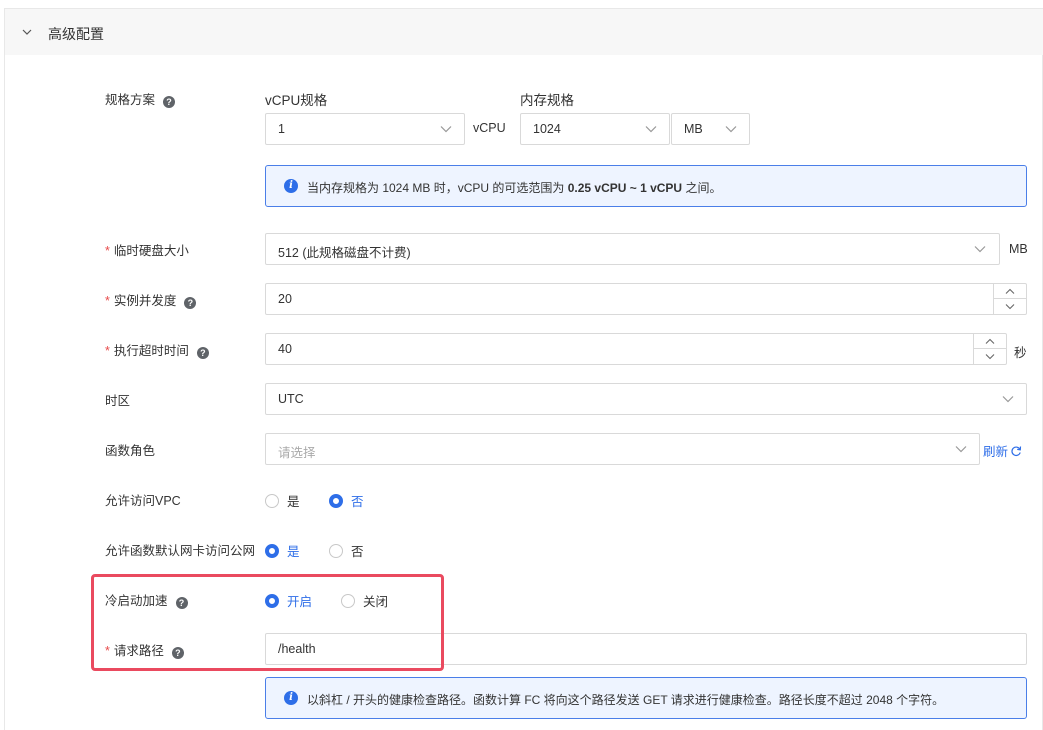 The height and width of the screenshot is (730, 1043). Describe the element at coordinates (293, 502) in the screenshot. I see `vpc-yes-label: 是` at that location.